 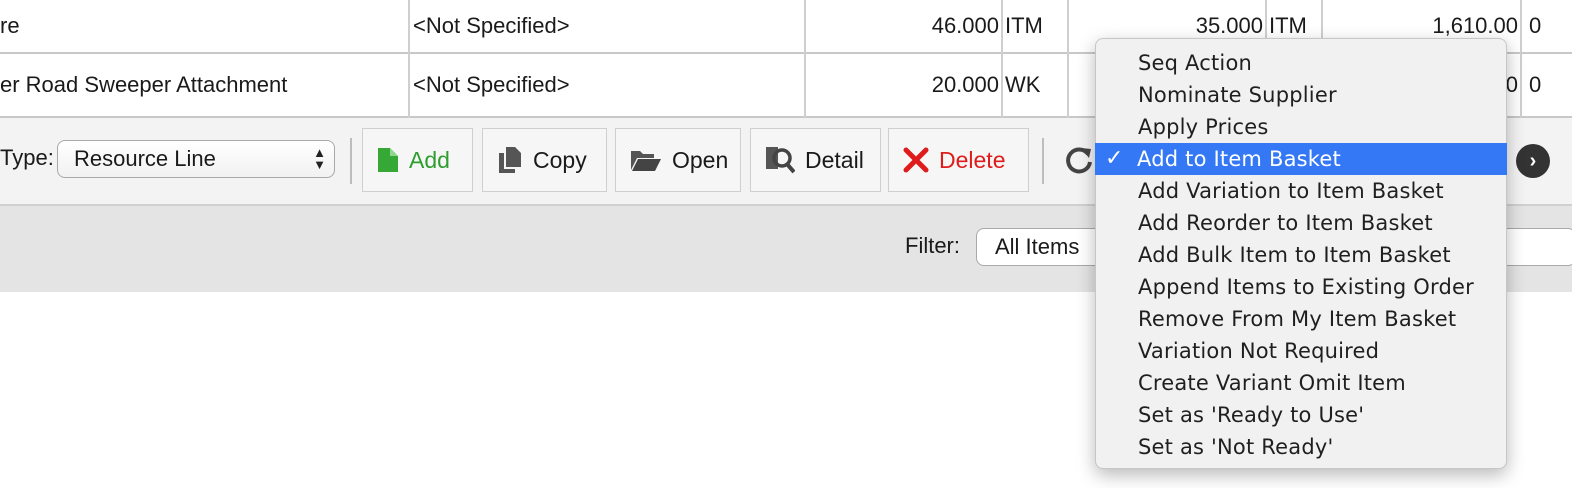 What do you see at coordinates (429, 159) in the screenshot?
I see `add-button-label: Add` at bounding box center [429, 159].